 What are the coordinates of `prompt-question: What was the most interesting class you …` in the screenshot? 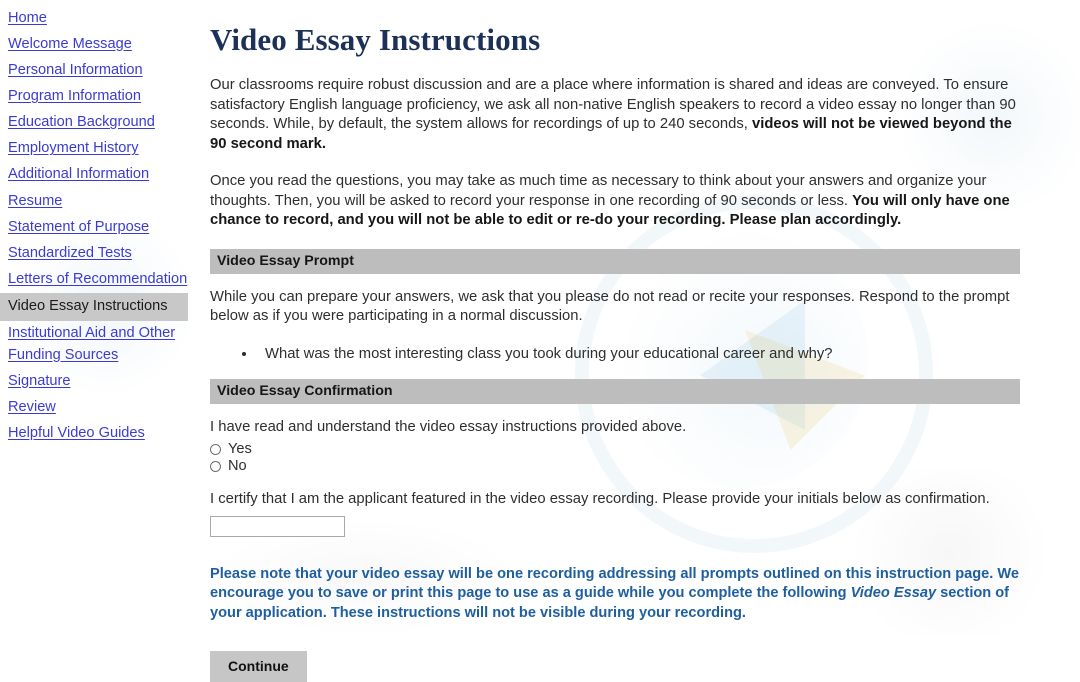 It's located at (638, 355).